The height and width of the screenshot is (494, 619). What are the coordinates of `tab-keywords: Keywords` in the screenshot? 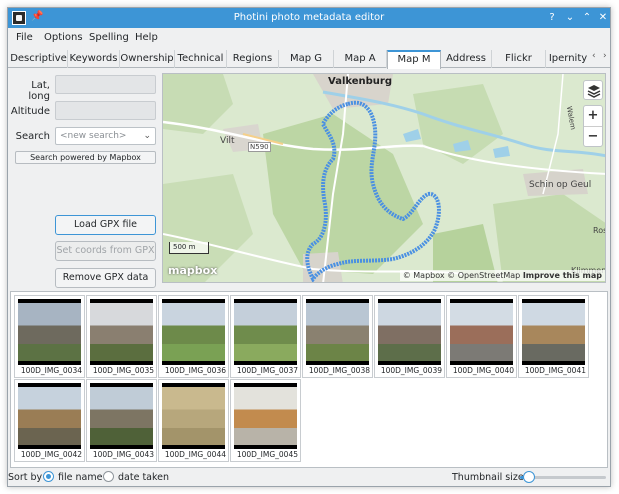 It's located at (94, 59).